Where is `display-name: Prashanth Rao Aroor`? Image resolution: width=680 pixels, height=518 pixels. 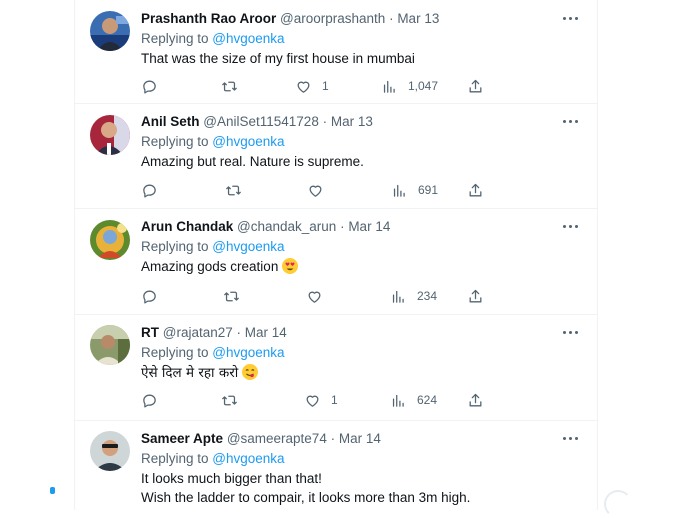
display-name: Prashanth Rao Aroor is located at coordinates (208, 18).